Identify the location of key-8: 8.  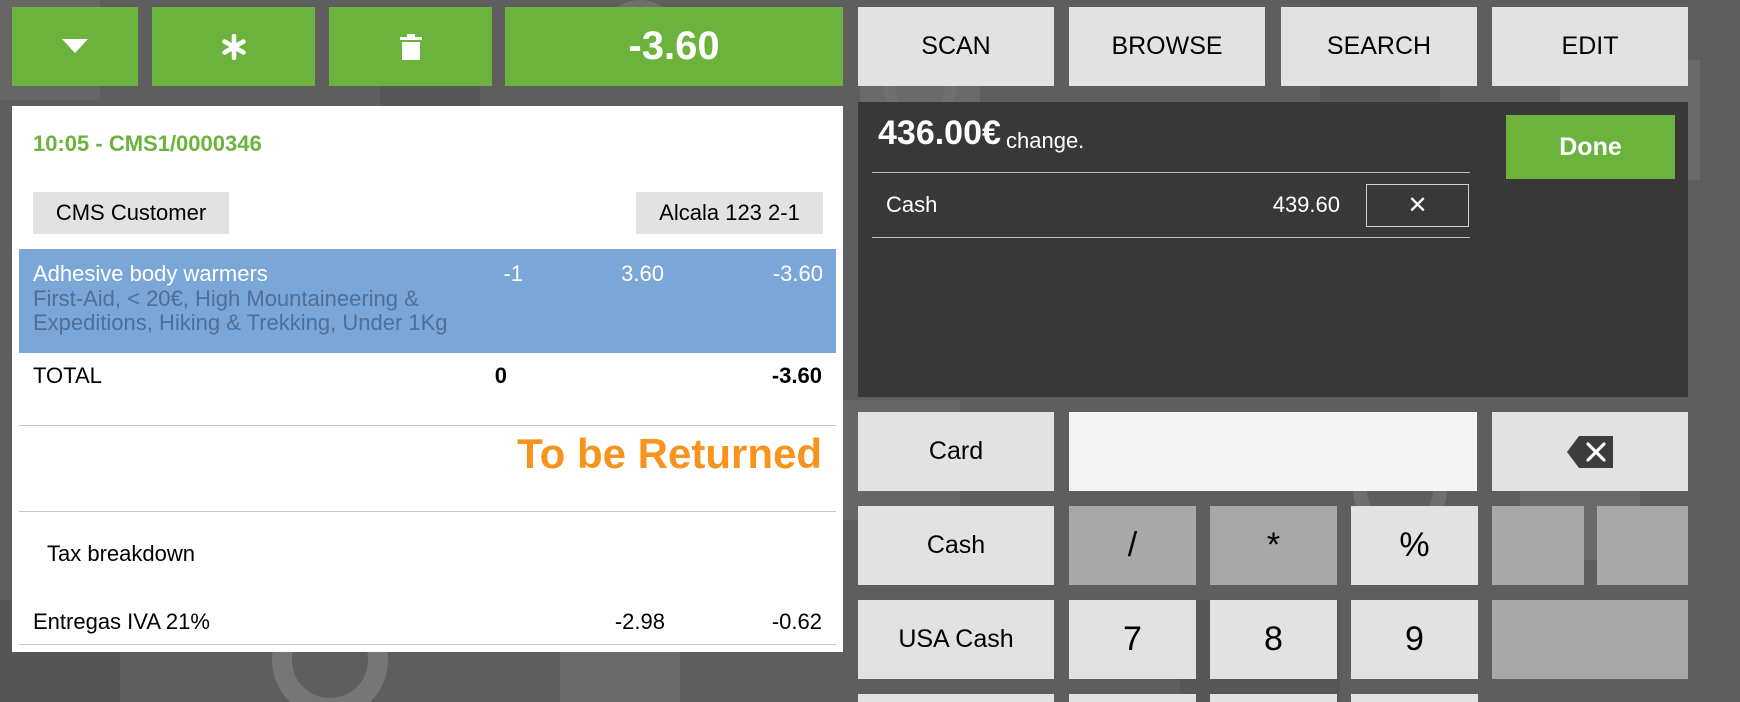
(1273, 639).